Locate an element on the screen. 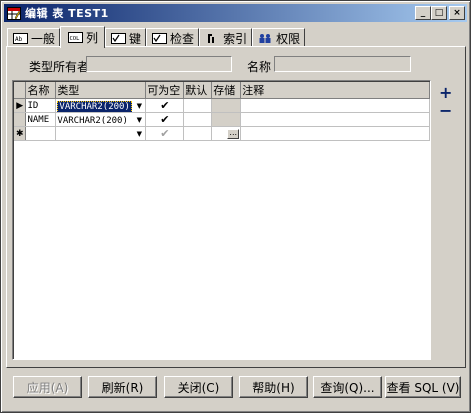 The height and width of the screenshot is (413, 471). minimize-button: _ is located at coordinates (423, 13).